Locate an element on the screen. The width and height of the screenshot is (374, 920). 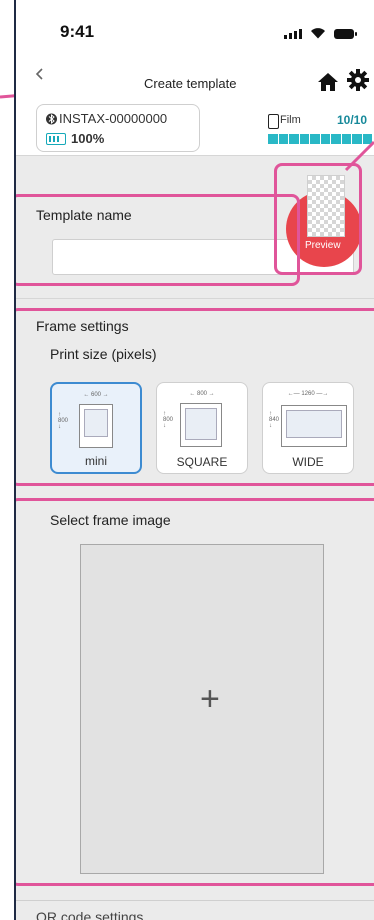
status-icons is located at coordinates (320, 33).